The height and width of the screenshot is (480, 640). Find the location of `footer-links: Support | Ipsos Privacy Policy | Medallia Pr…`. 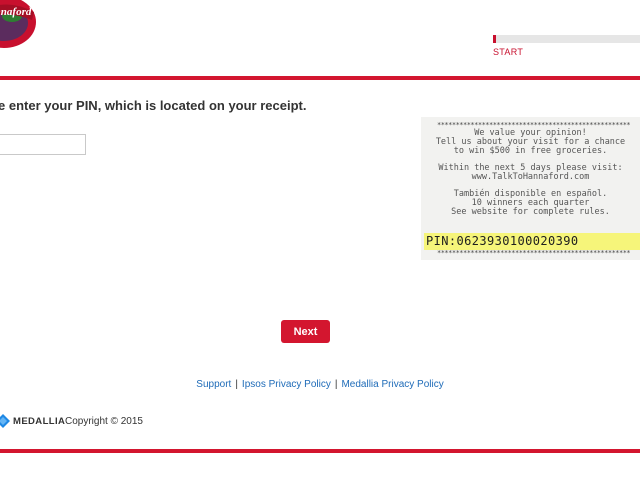

footer-links: Support | Ipsos Privacy Policy | Medallia Pr… is located at coordinates (320, 384).